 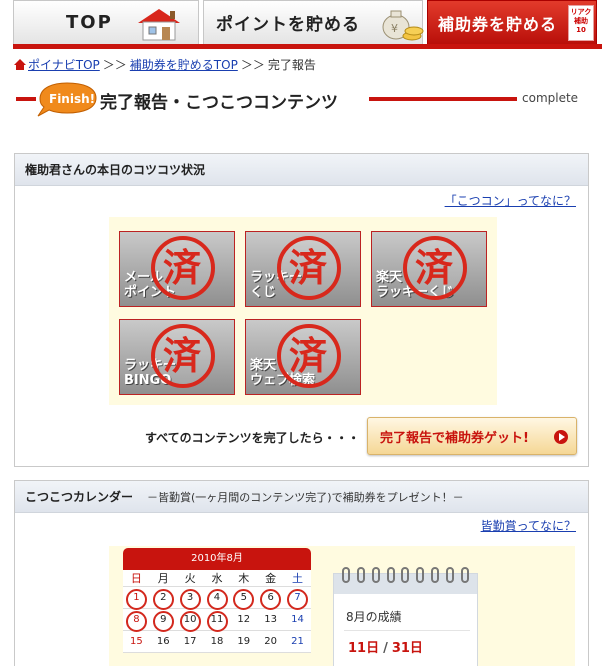 I want to click on weekday-label: 金, so click(x=271, y=578).